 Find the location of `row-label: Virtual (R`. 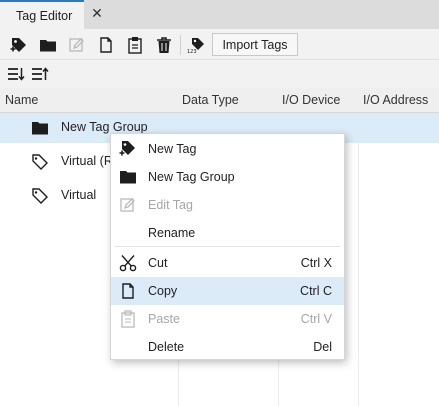

row-label: Virtual (R is located at coordinates (87, 161).